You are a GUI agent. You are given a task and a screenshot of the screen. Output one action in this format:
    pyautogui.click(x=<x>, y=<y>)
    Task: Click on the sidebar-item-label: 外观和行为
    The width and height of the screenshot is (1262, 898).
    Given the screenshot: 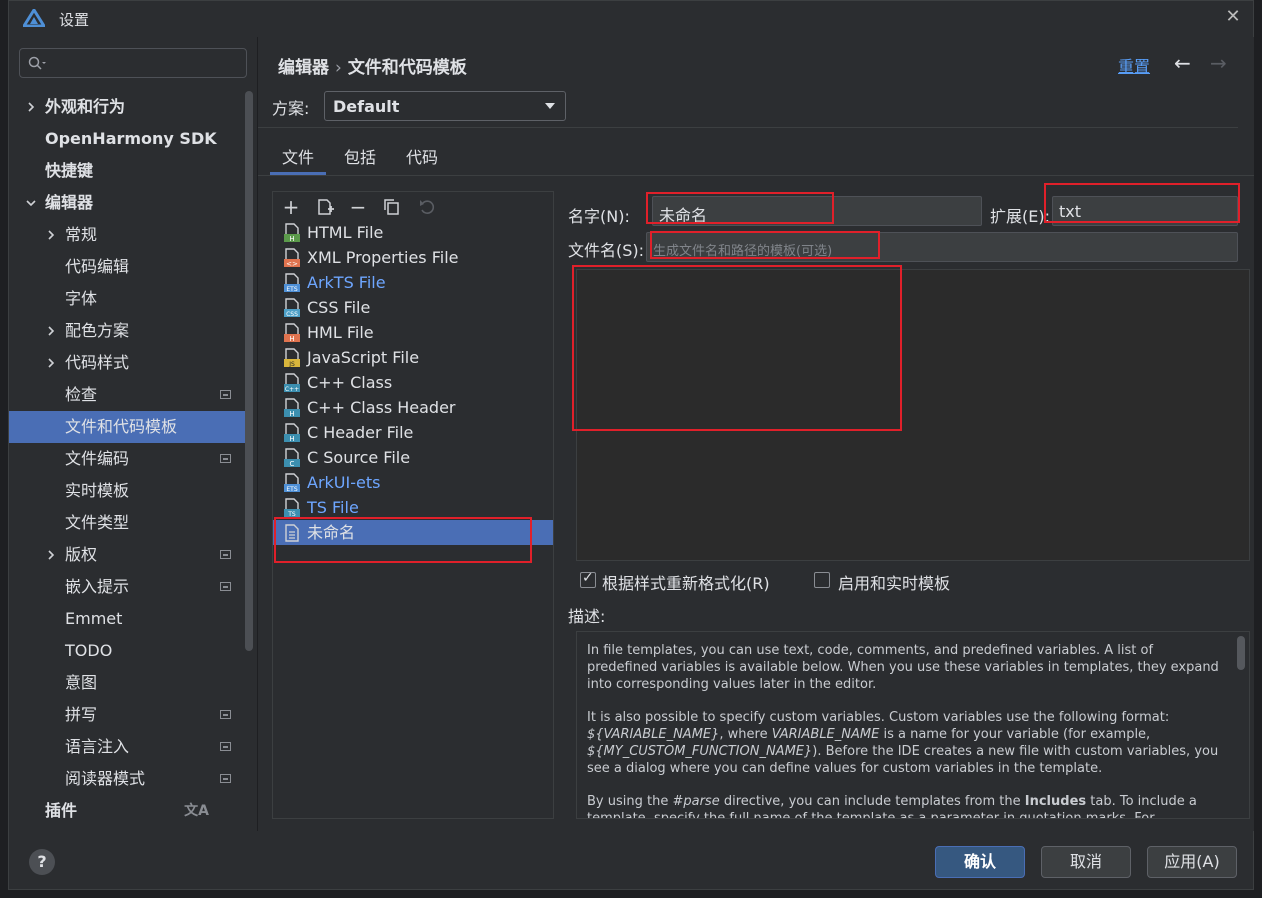 What is the action you would take?
    pyautogui.click(x=85, y=106)
    